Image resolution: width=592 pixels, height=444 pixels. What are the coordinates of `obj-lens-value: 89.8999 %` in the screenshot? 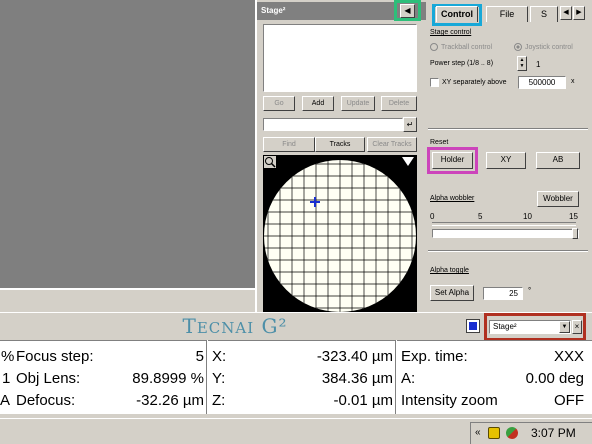 It's located at (168, 378).